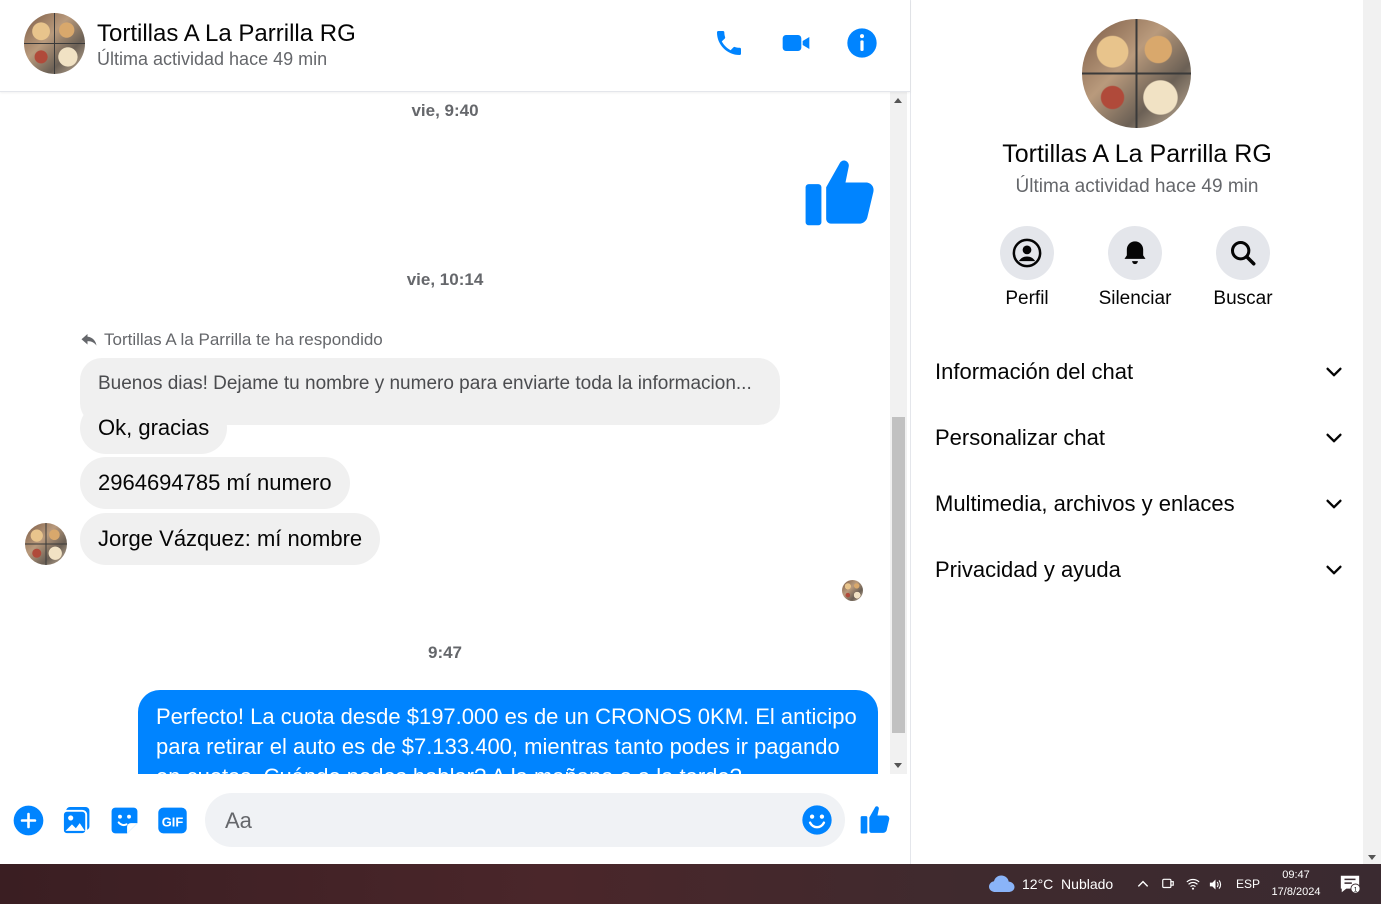  What do you see at coordinates (1140, 570) in the screenshot?
I see `section-privacy-help: Privacidad y ayuda` at bounding box center [1140, 570].